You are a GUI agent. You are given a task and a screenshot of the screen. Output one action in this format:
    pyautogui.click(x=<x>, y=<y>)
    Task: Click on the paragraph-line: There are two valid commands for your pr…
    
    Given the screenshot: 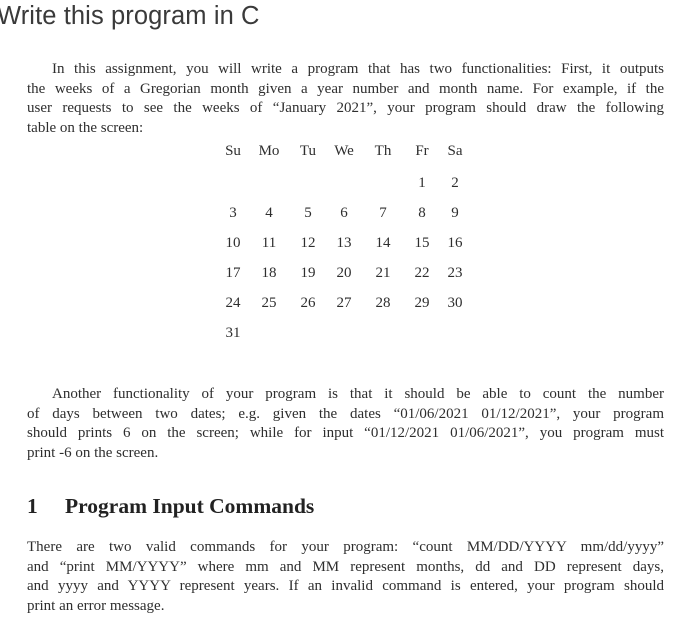 What is the action you would take?
    pyautogui.click(x=345, y=547)
    